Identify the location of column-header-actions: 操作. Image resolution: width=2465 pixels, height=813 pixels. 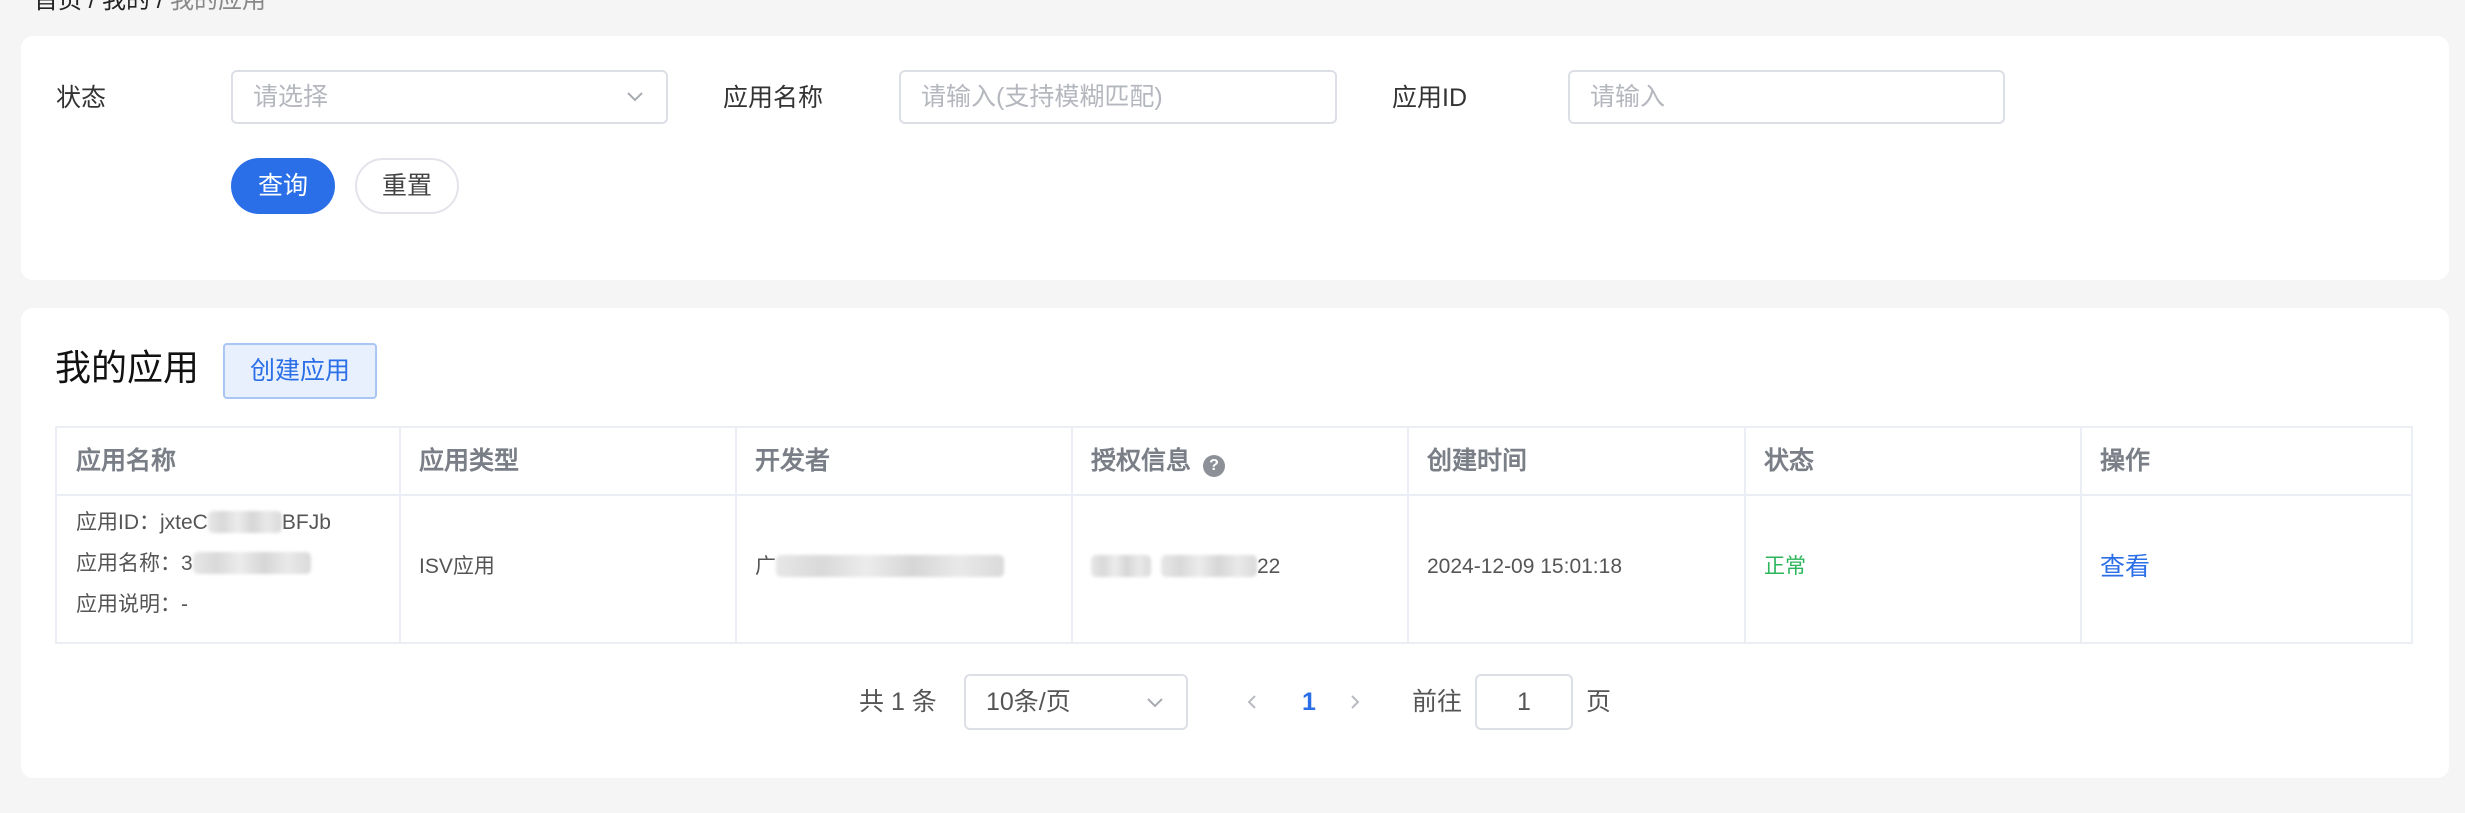
(2125, 461).